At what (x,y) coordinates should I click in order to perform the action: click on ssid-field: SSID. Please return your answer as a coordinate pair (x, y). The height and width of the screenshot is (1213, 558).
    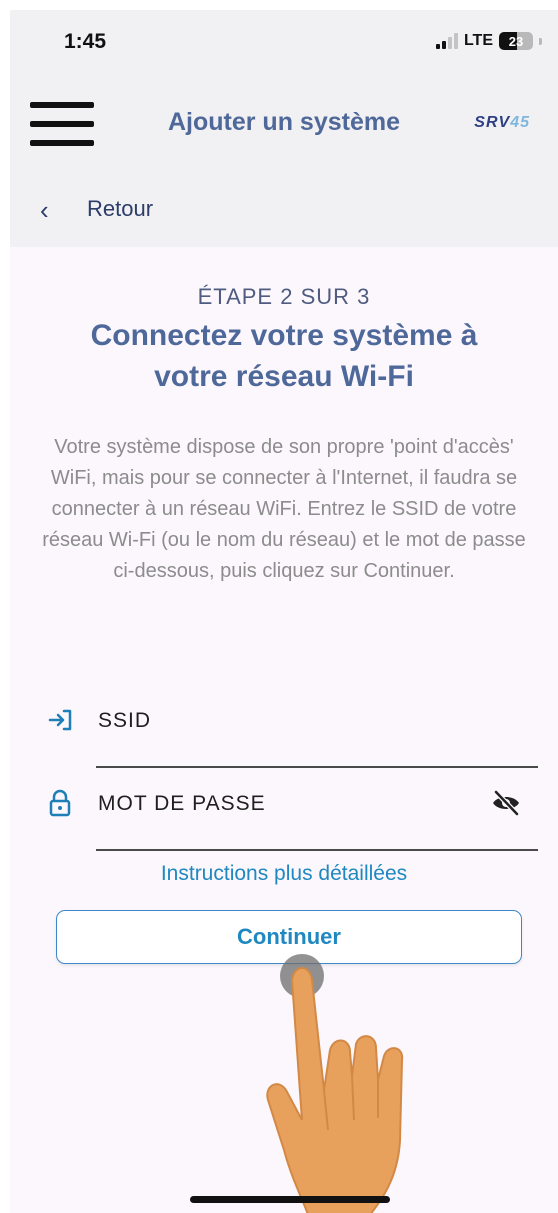
    Looking at the image, I should click on (292, 730).